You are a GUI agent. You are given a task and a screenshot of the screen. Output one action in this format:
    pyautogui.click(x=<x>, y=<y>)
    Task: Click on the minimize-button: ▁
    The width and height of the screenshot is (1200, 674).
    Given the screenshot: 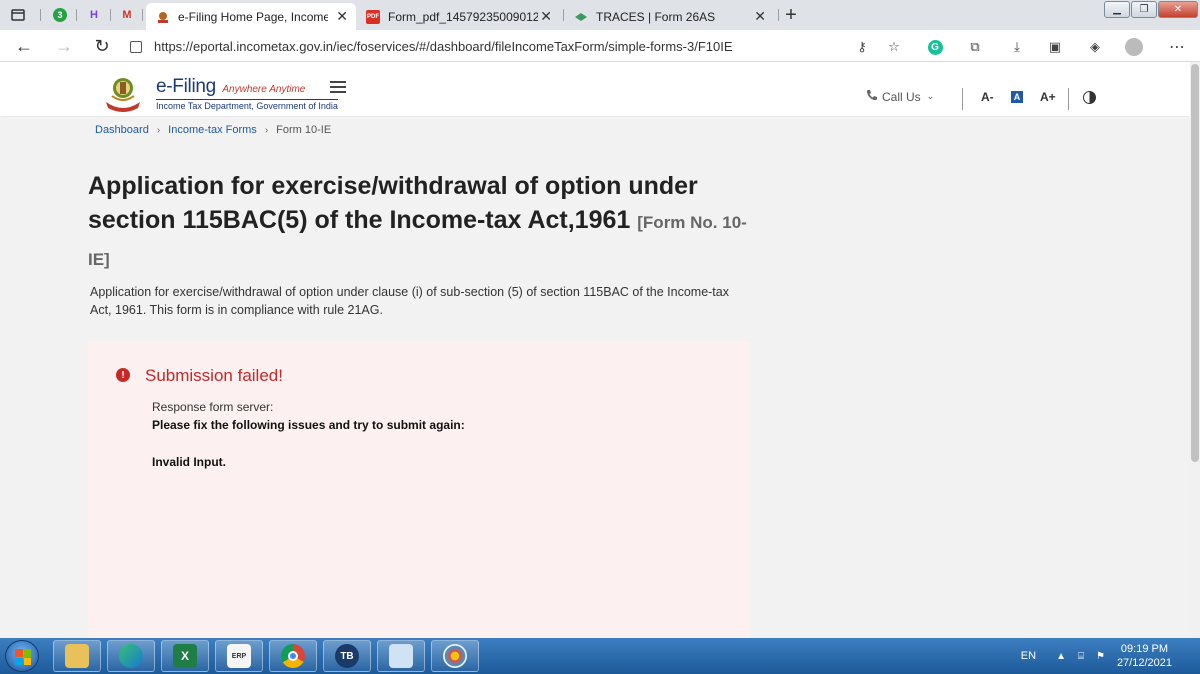 What is the action you would take?
    pyautogui.click(x=1117, y=9)
    